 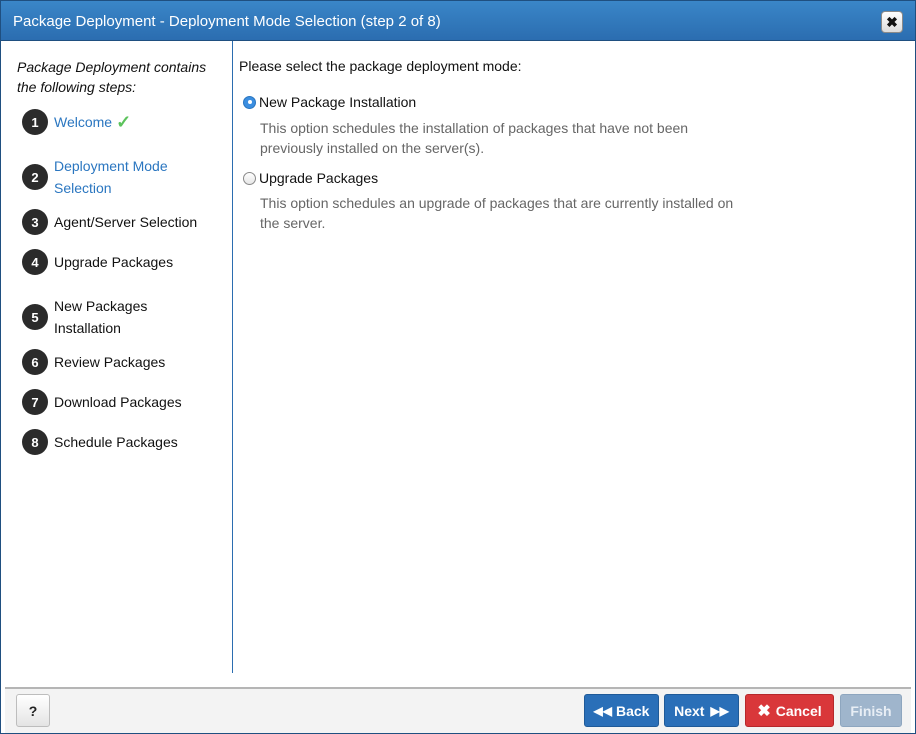 I want to click on help-label: ?, so click(x=33, y=710).